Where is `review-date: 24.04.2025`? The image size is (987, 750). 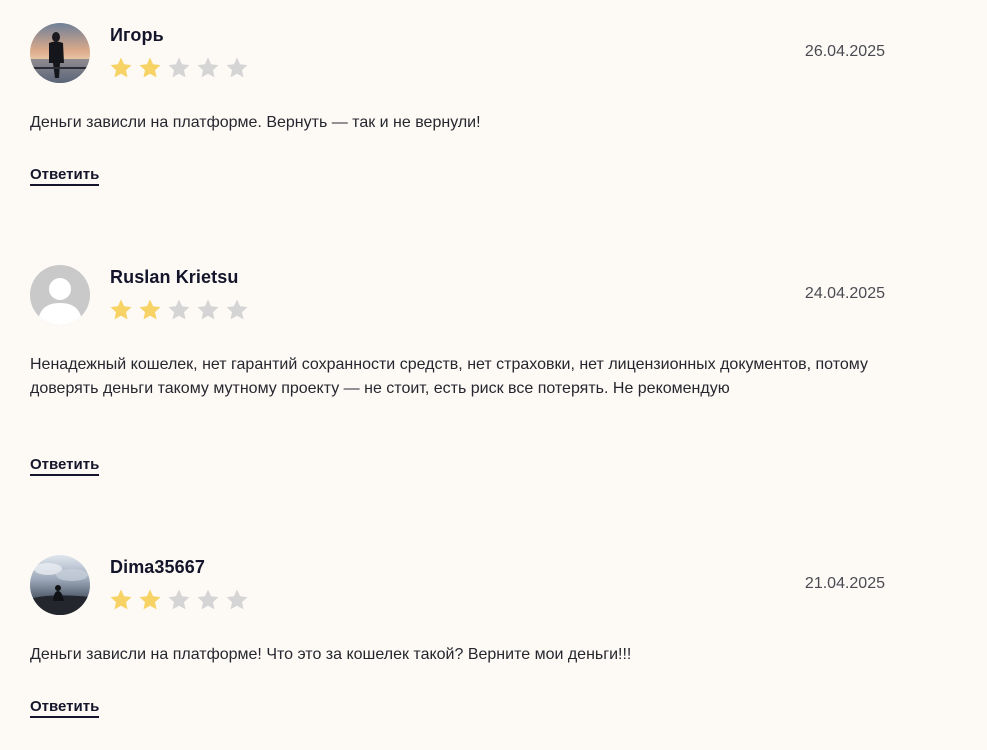 review-date: 24.04.2025 is located at coordinates (844, 293).